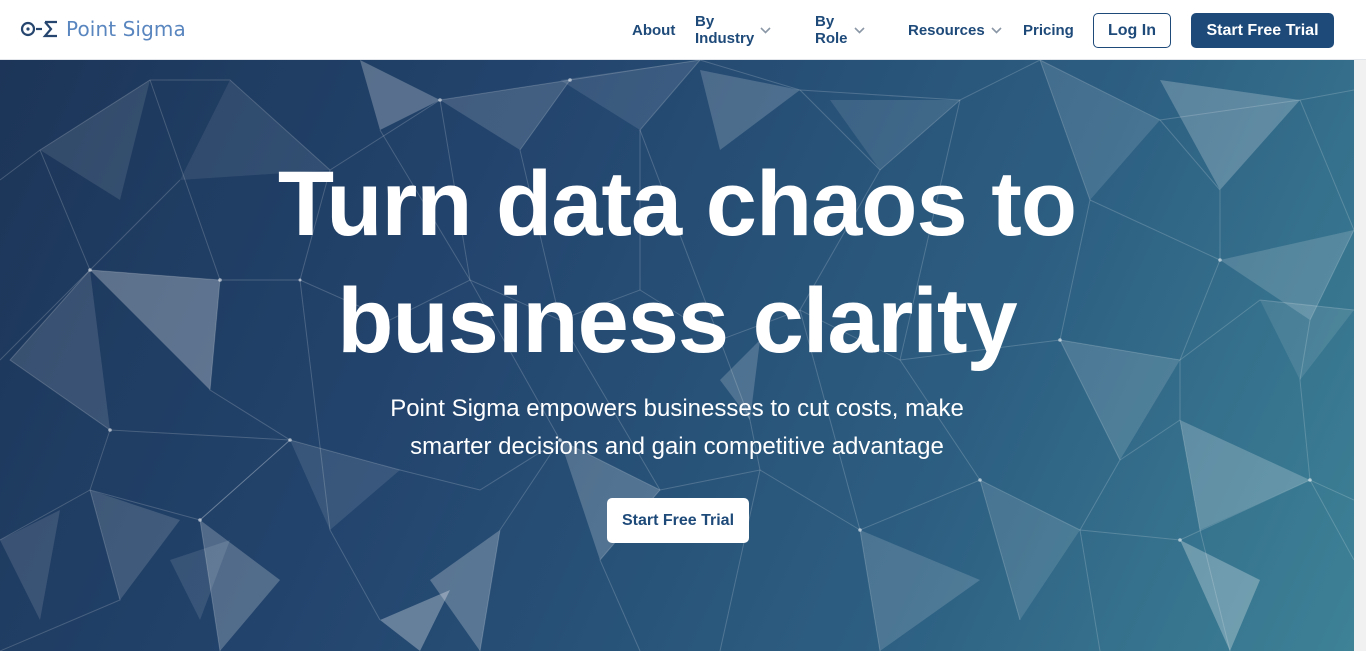 The width and height of the screenshot is (1366, 651). I want to click on nav-resources-label: Resources, so click(946, 30).